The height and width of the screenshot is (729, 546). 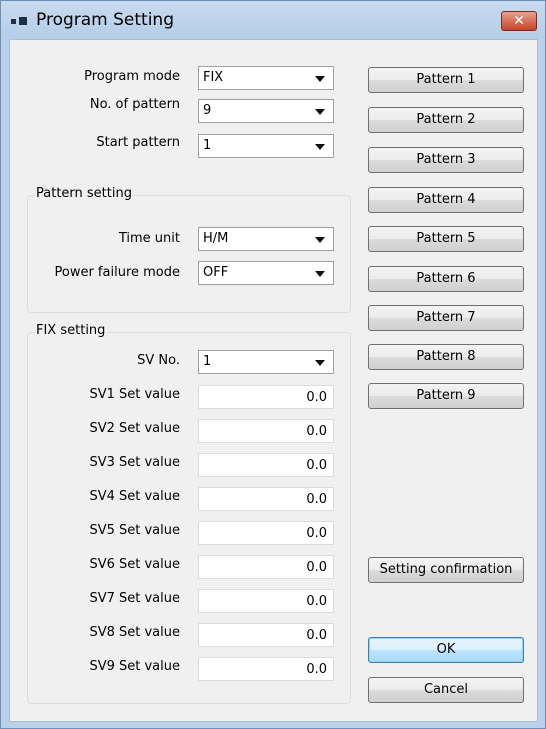 What do you see at coordinates (316, 465) in the screenshot?
I see `sv3-value: 0.0` at bounding box center [316, 465].